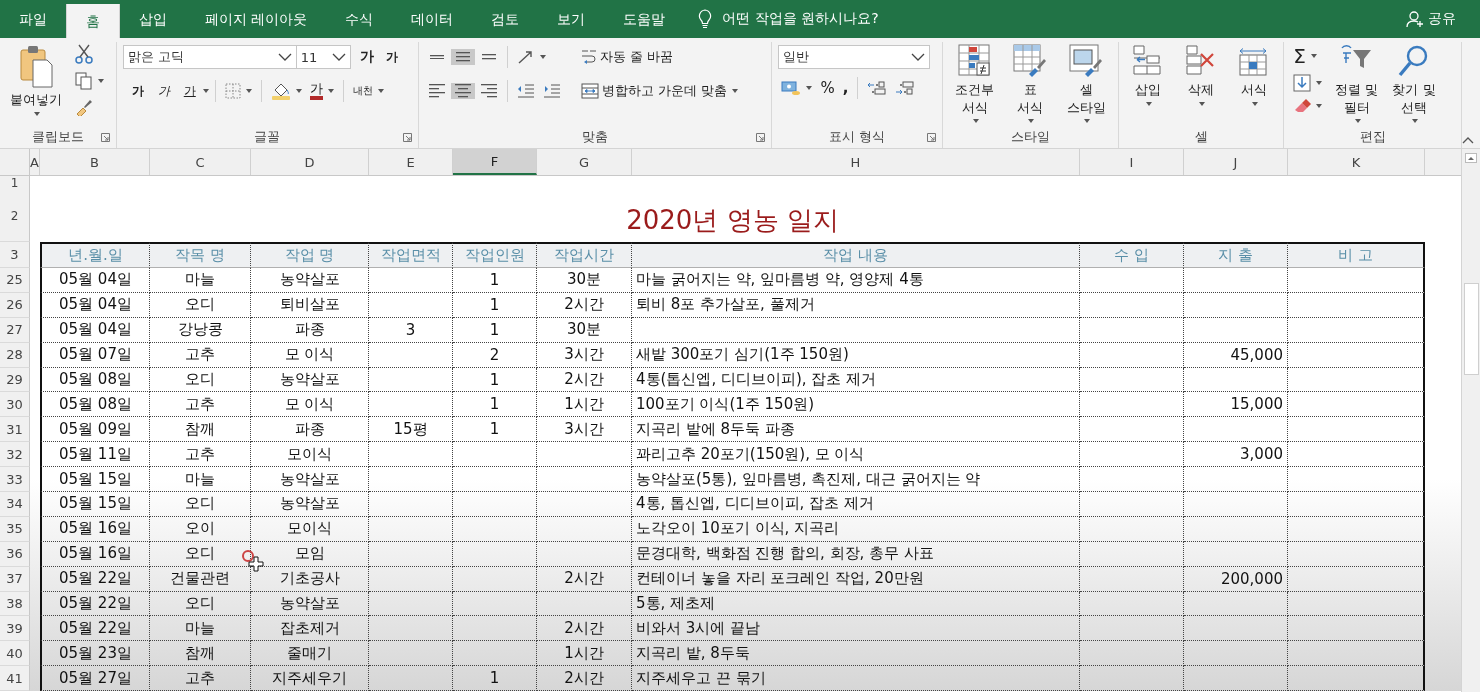  What do you see at coordinates (1236, 162) in the screenshot?
I see `column-header: J` at bounding box center [1236, 162].